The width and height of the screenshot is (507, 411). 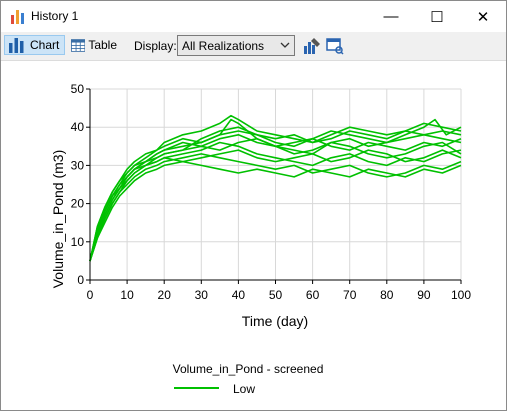 I want to click on table-view-label: Table, so click(x=102, y=45).